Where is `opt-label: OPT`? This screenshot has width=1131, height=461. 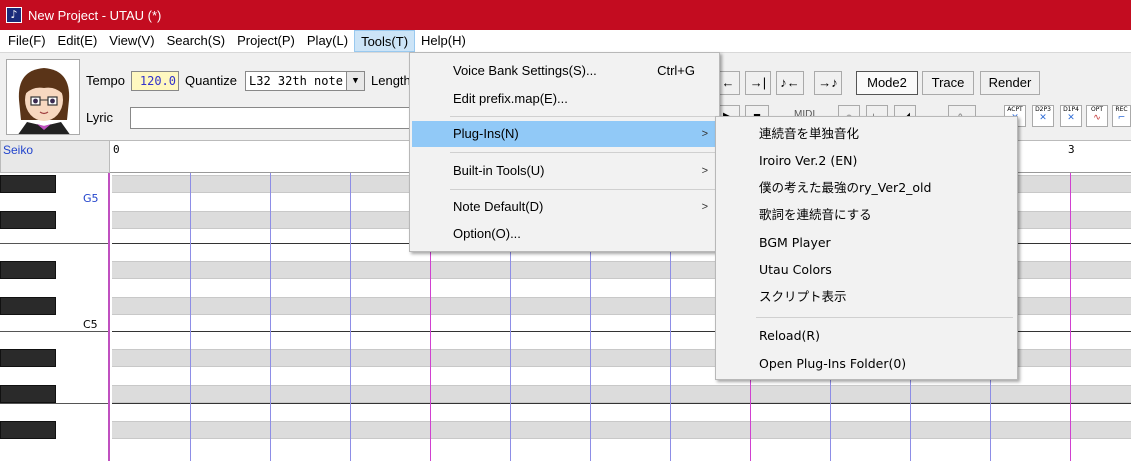
opt-label: OPT is located at coordinates (1096, 109).